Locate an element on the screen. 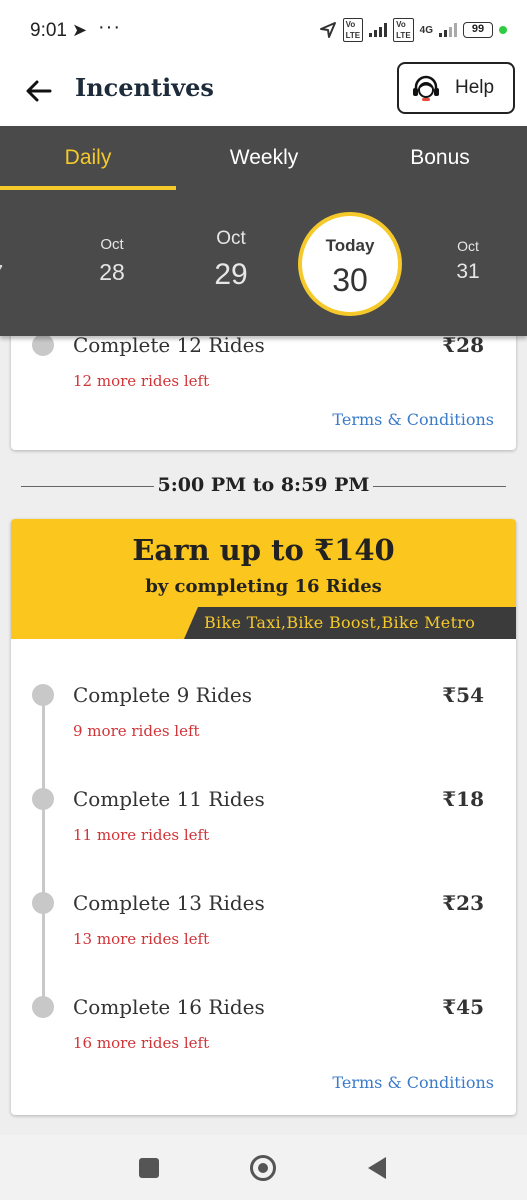 The image size is (527, 1200). active-tab-indicator is located at coordinates (88, 188).